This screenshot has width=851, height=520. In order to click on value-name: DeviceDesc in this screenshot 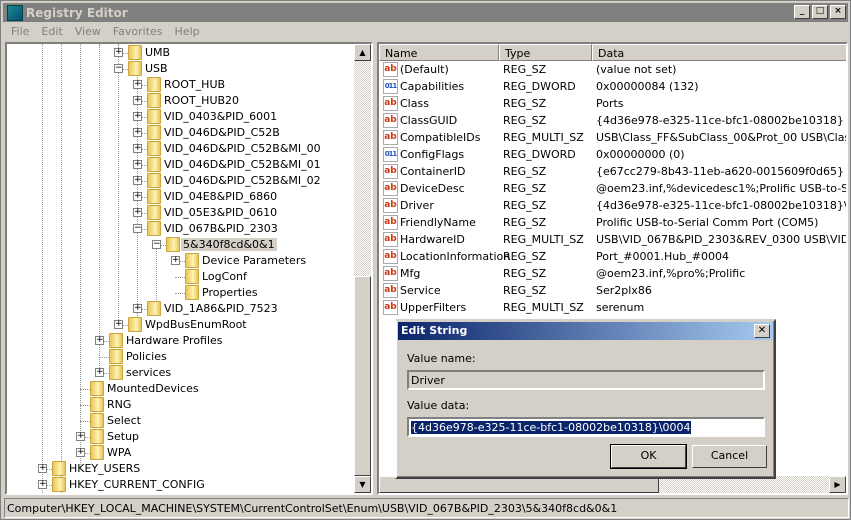, I will do `click(432, 188)`.